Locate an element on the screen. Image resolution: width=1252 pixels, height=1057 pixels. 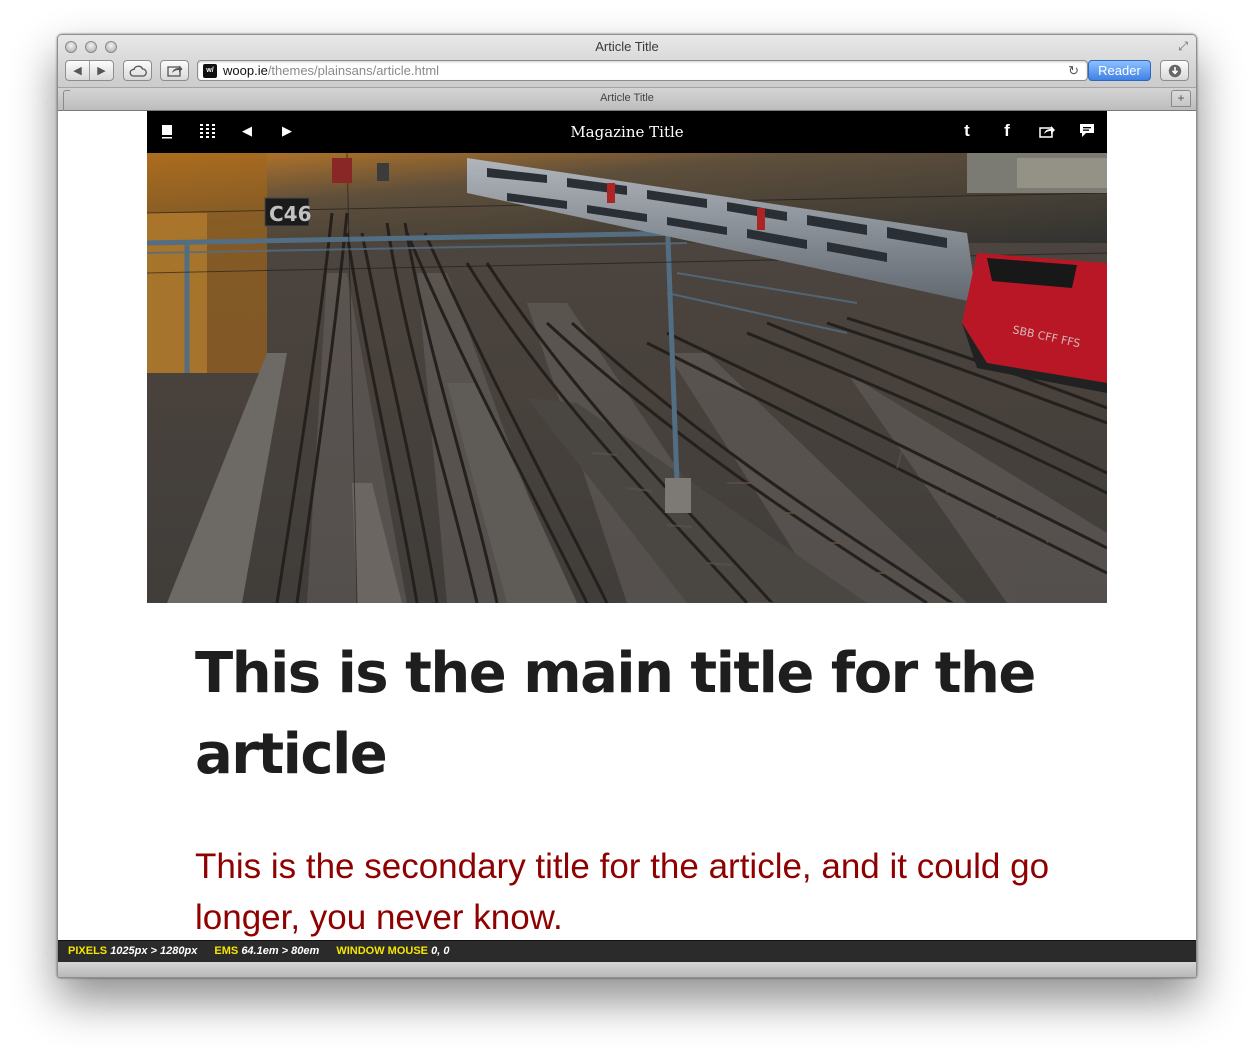
twitter-icon: t is located at coordinates (967, 132).